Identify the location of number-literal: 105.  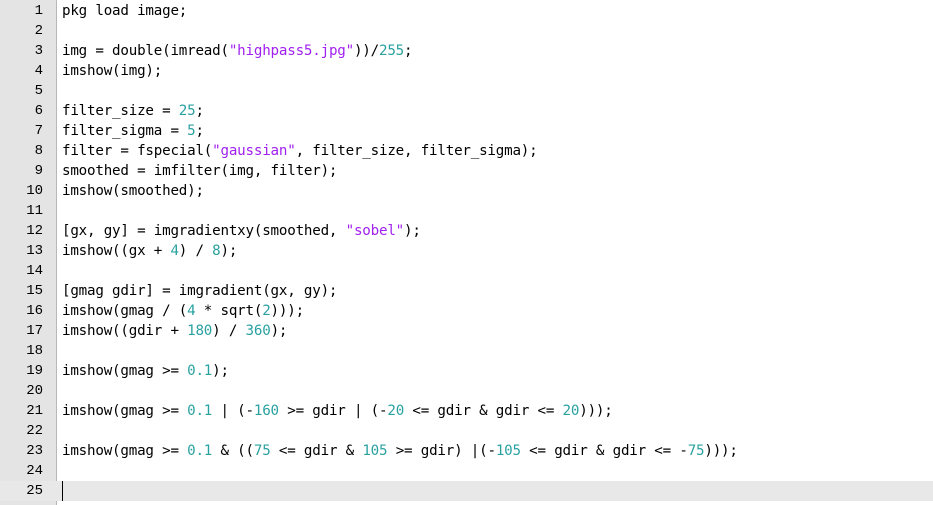
(375, 451).